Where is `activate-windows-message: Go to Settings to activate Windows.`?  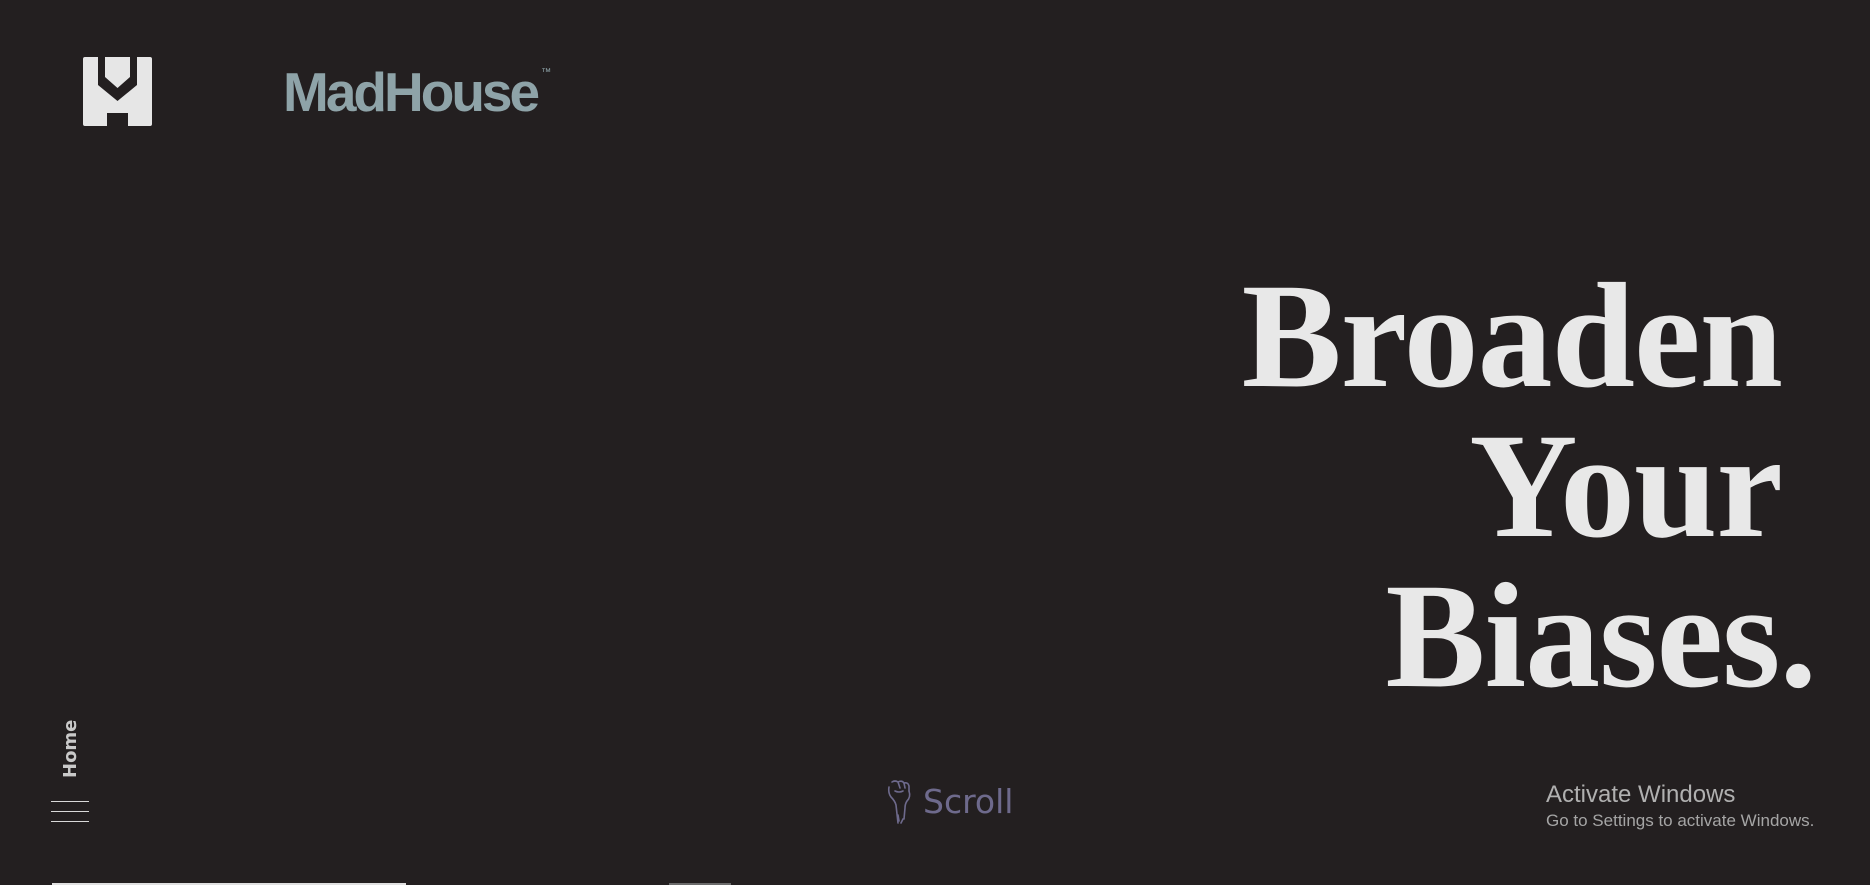 activate-windows-message: Go to Settings to activate Windows. is located at coordinates (1680, 820).